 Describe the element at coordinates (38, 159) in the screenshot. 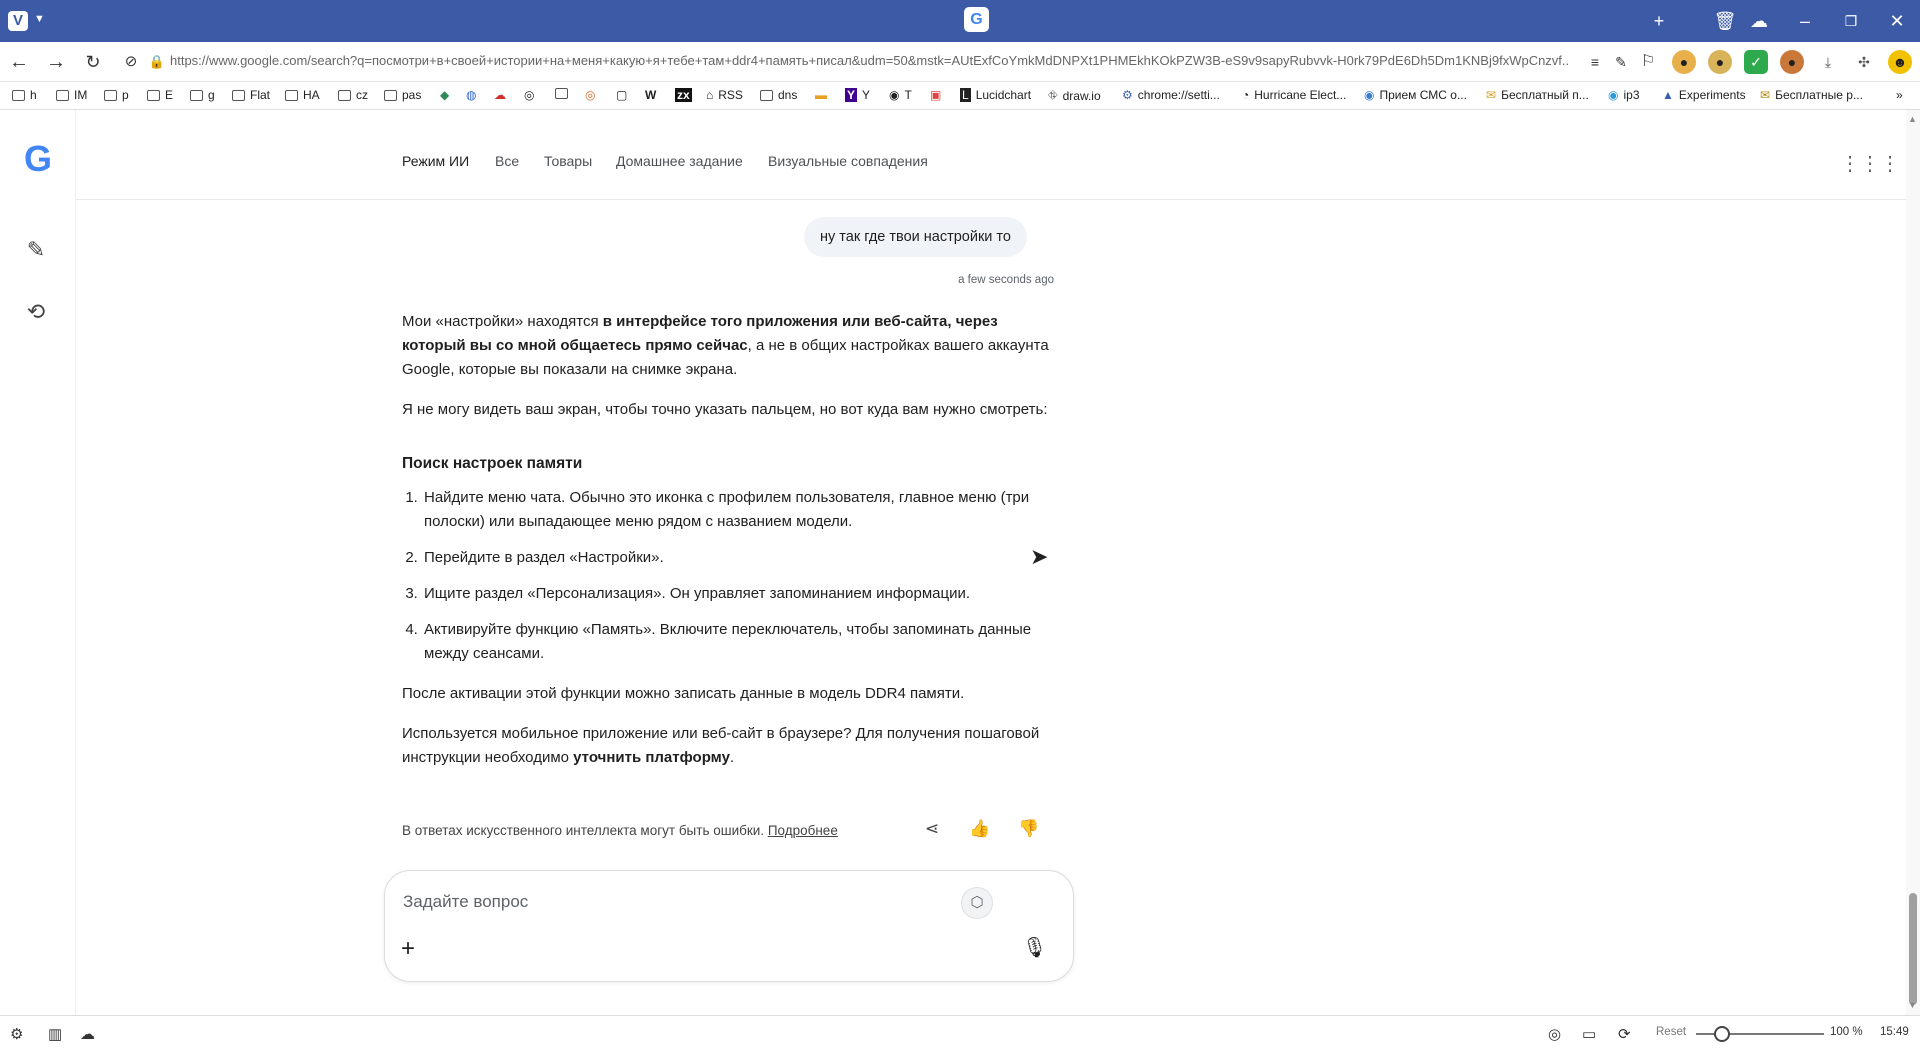

I see `google-logo: G` at that location.